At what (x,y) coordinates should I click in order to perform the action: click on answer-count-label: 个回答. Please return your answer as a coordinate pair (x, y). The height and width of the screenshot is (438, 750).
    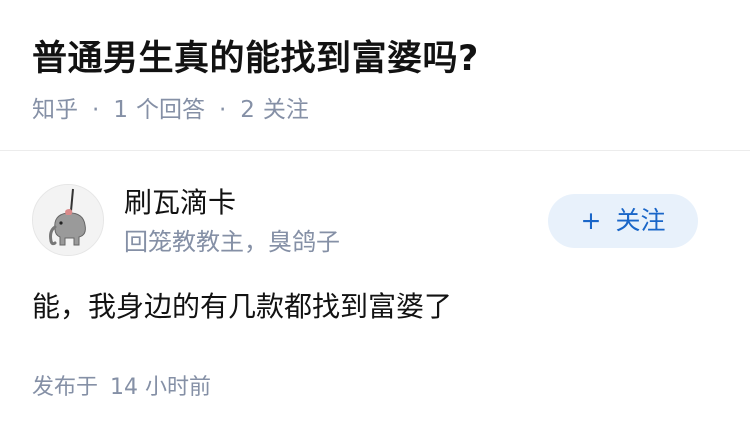
    Looking at the image, I should click on (170, 110).